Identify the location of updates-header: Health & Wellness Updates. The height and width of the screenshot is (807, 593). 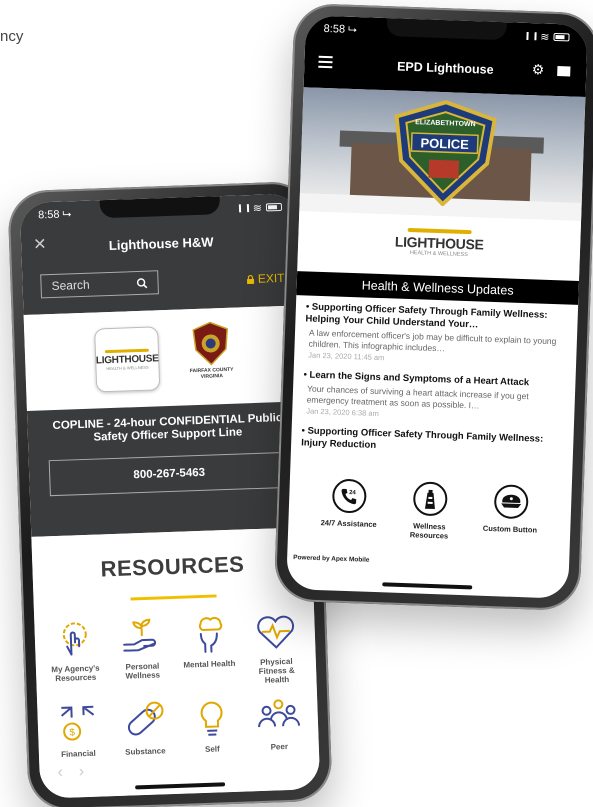
(437, 288).